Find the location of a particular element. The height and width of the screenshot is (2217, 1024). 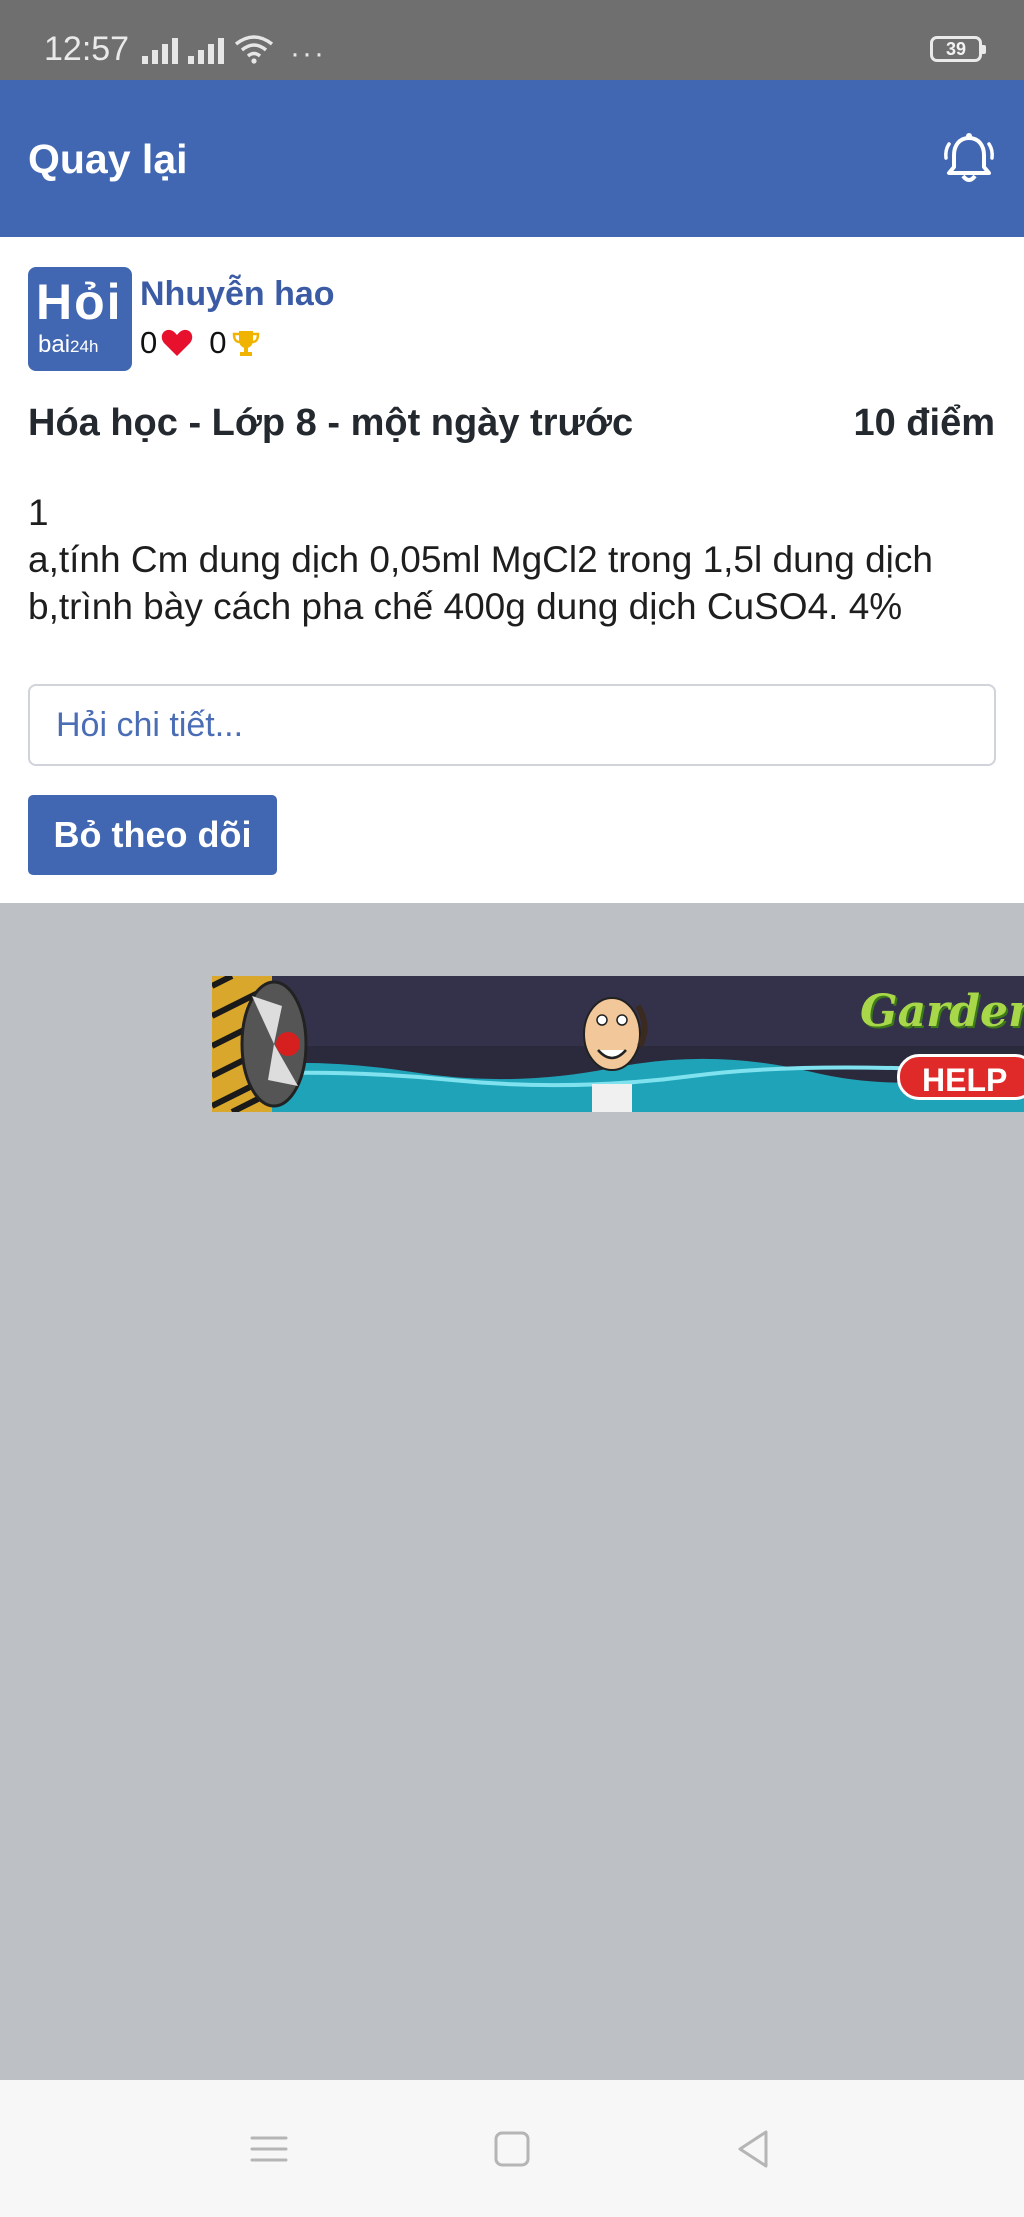

battery-level: 39 is located at coordinates (956, 49).